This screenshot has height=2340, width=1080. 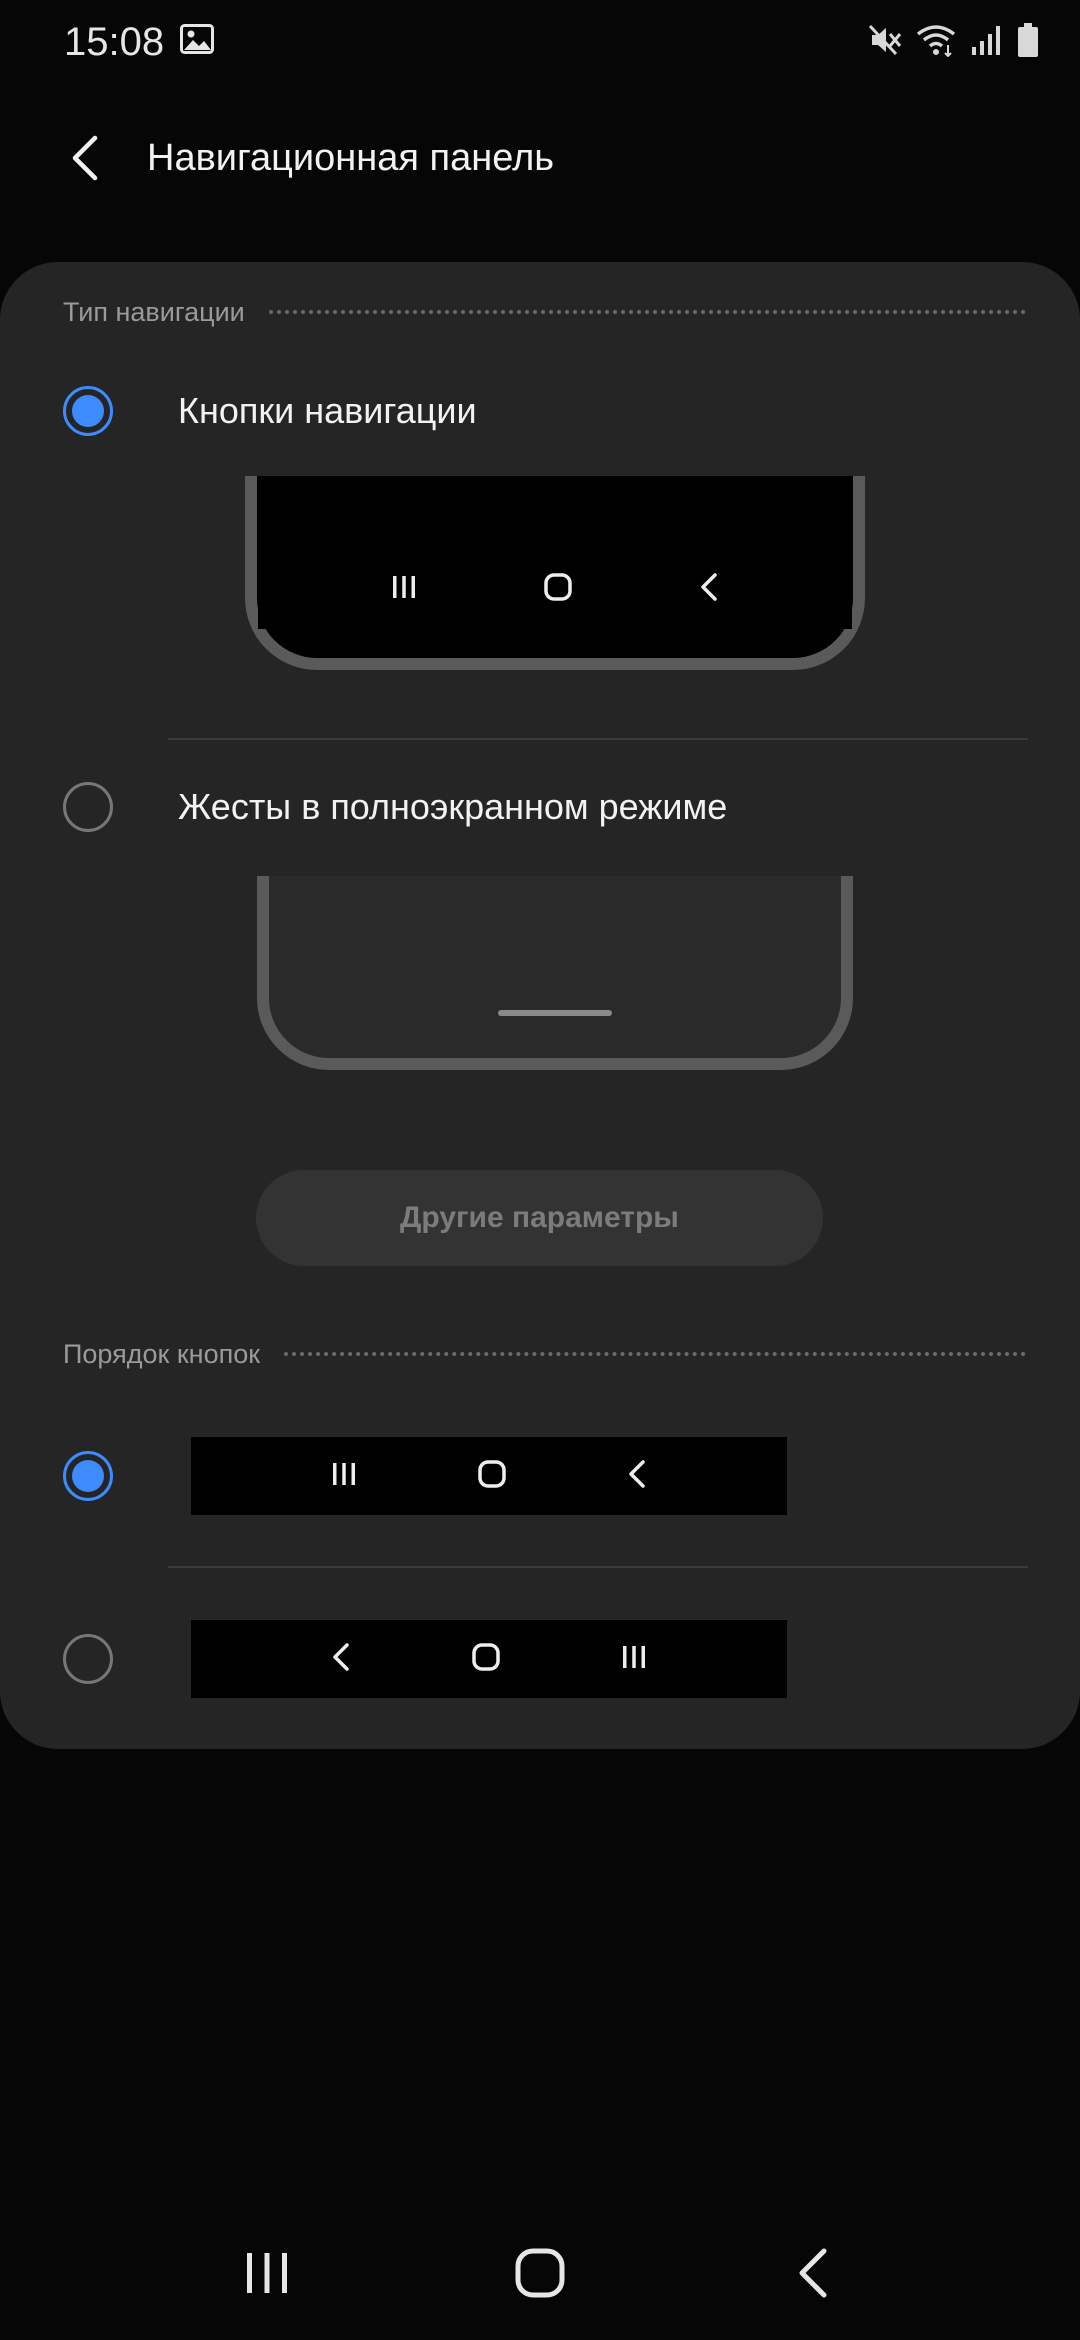 I want to click on section-header-button-order: Порядок кнопок, so click(x=544, y=1354).